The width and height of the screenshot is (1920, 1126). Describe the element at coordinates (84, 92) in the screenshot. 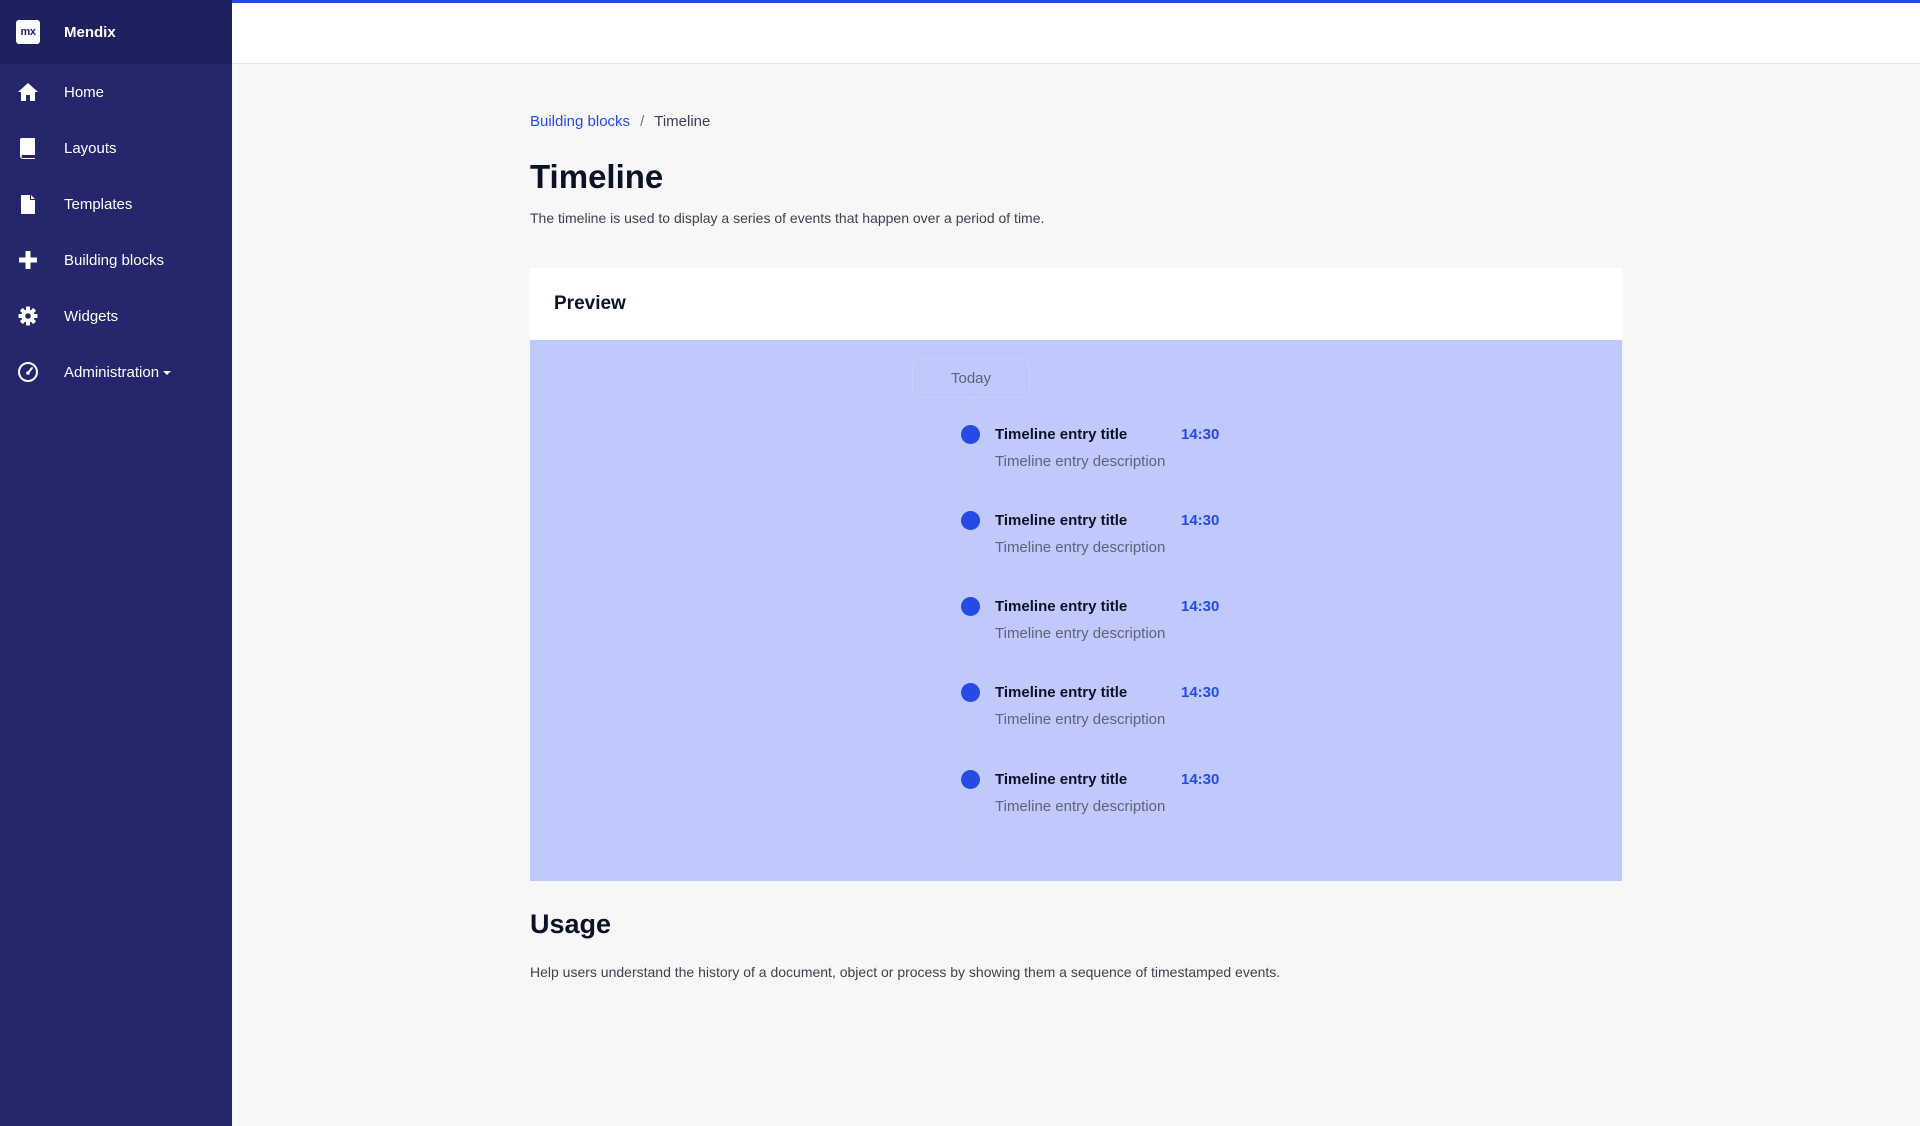

I see `sidebar-item-label: Home` at that location.